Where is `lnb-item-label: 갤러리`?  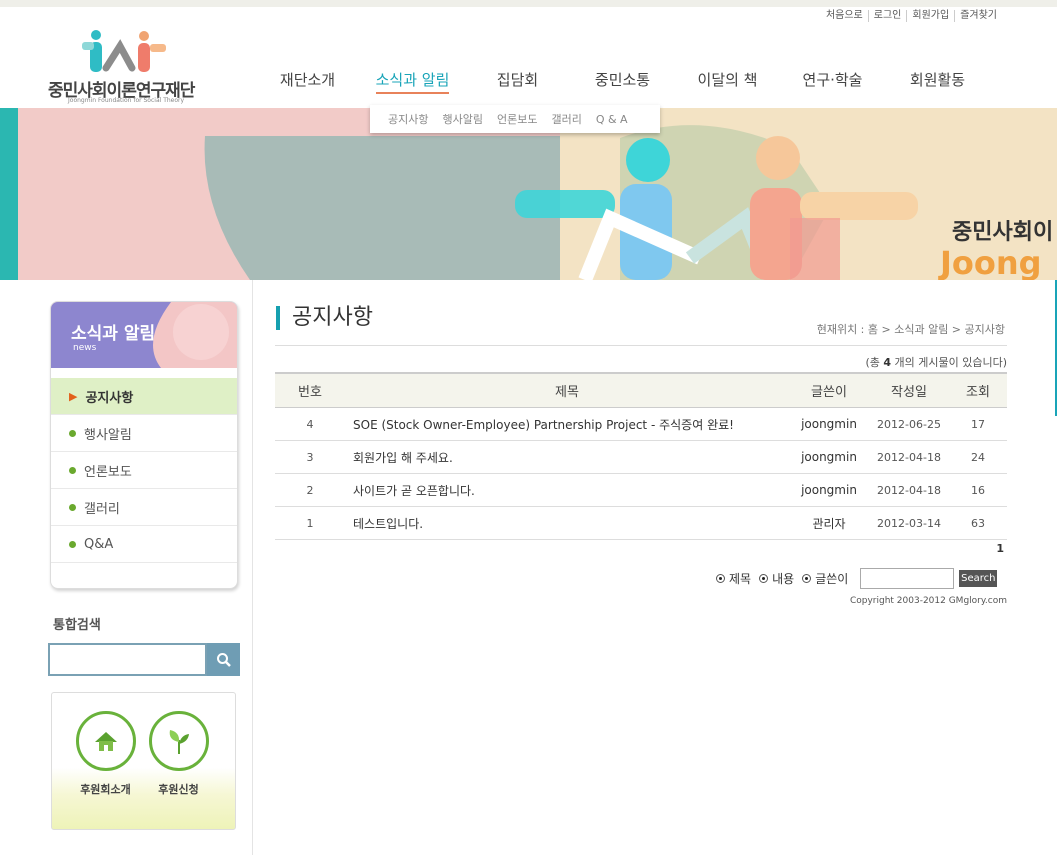
lnb-item-label: 갤러리 is located at coordinates (102, 509).